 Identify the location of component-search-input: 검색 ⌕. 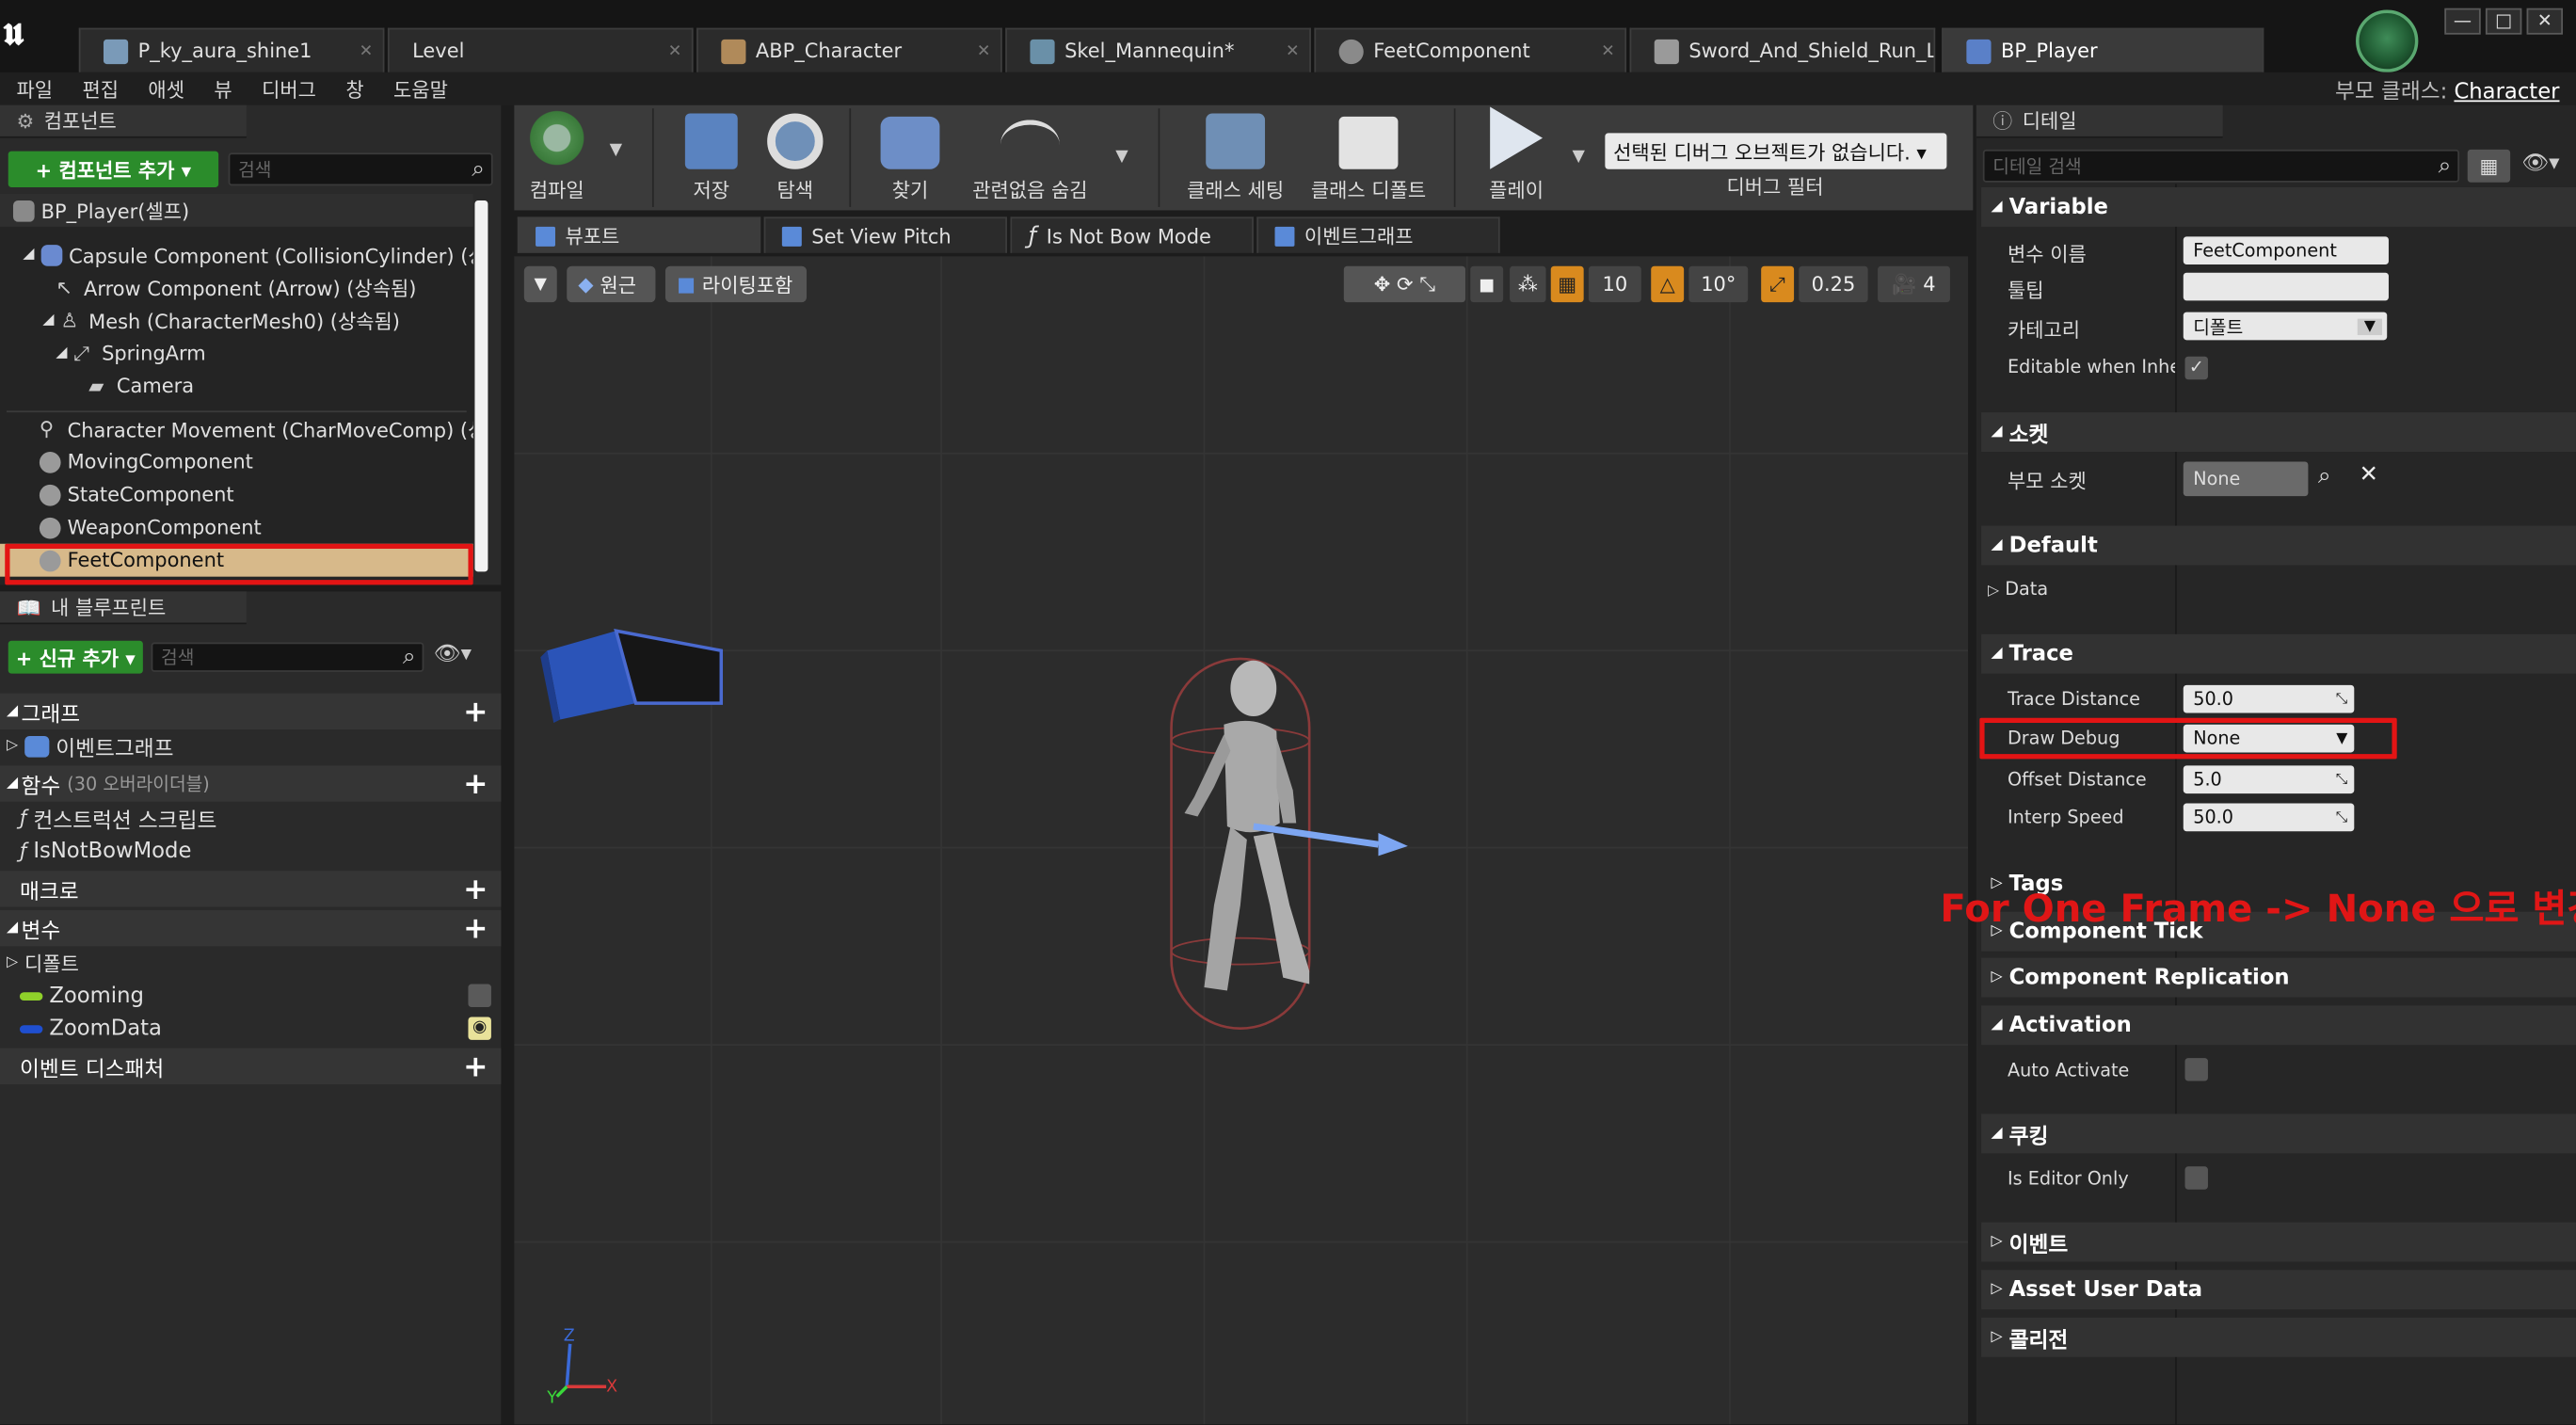
(360, 169).